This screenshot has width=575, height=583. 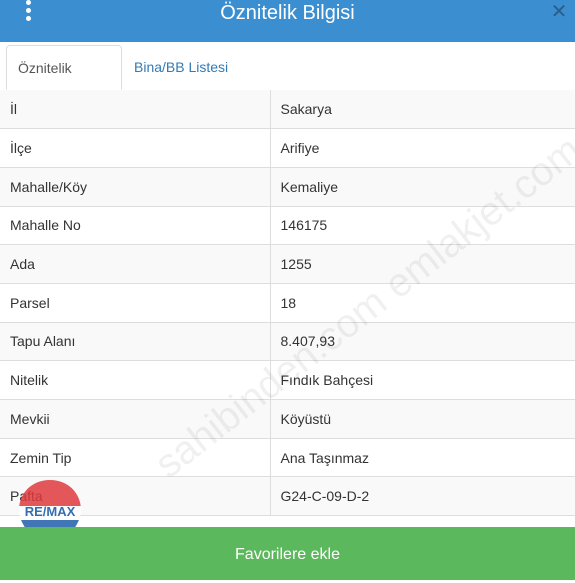 What do you see at coordinates (135, 458) in the screenshot?
I see `attribute-key: Zemin Tip` at bounding box center [135, 458].